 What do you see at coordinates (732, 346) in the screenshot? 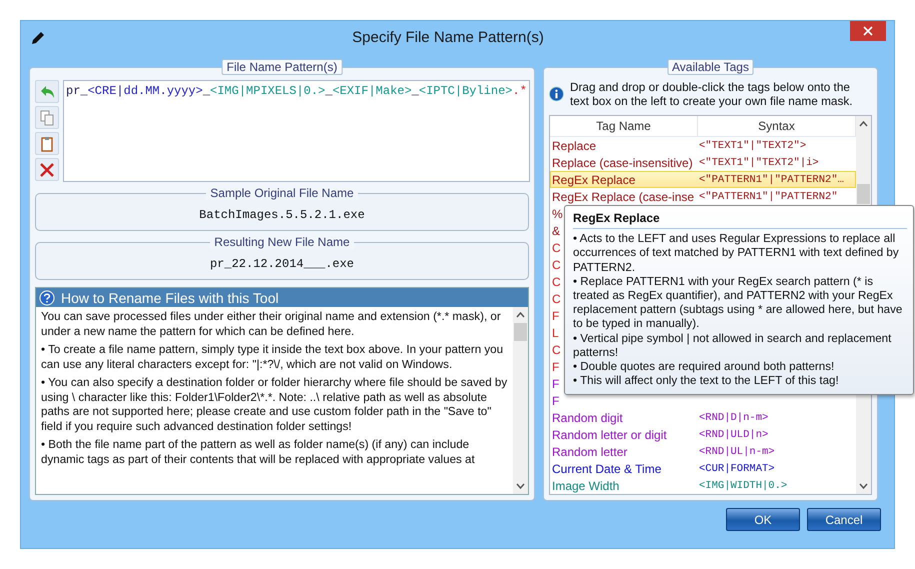
I see `tooltip-text: • Vertical pipe symbol | not allowed in search and replacement patterns!` at bounding box center [732, 346].